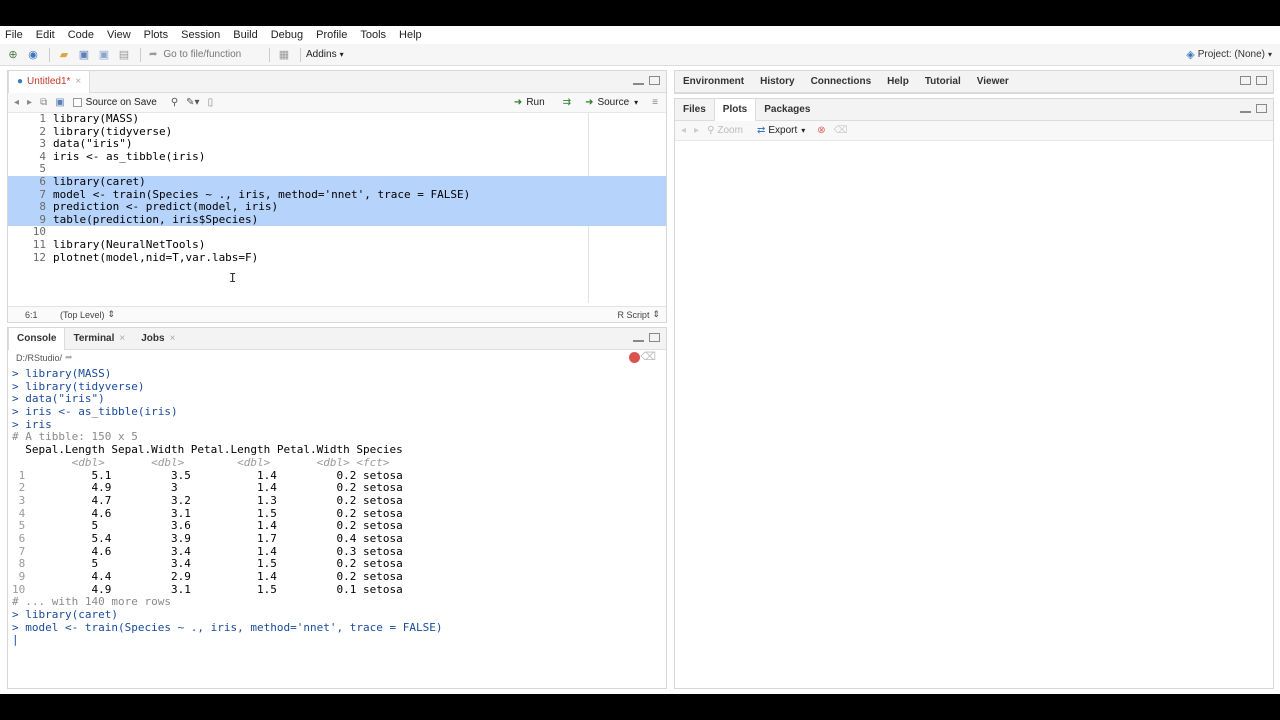 This screenshot has width=1280, height=720. I want to click on new-project-icon: ◉, so click(33, 55).